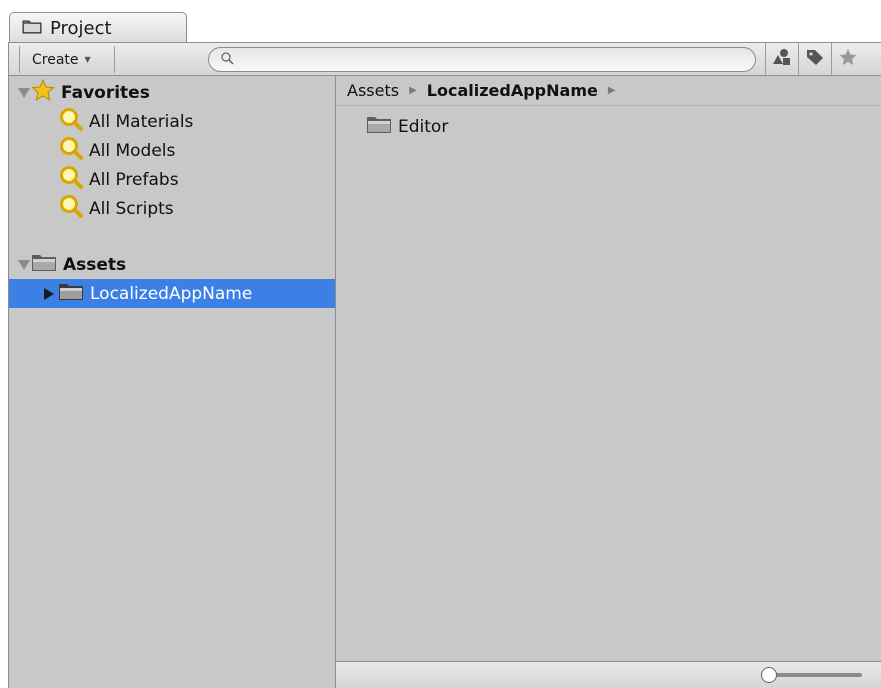 Image resolution: width=881 pixels, height=688 pixels. I want to click on save-favorite-button, so click(847, 59).